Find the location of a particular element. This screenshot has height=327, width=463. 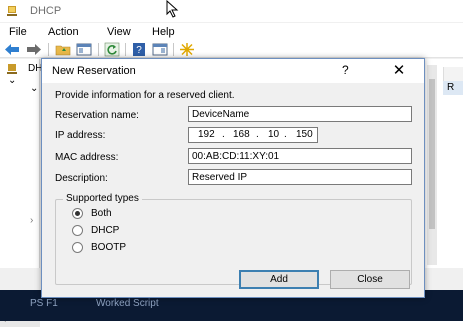

menu-bar: File Action View Help is located at coordinates (231, 32).